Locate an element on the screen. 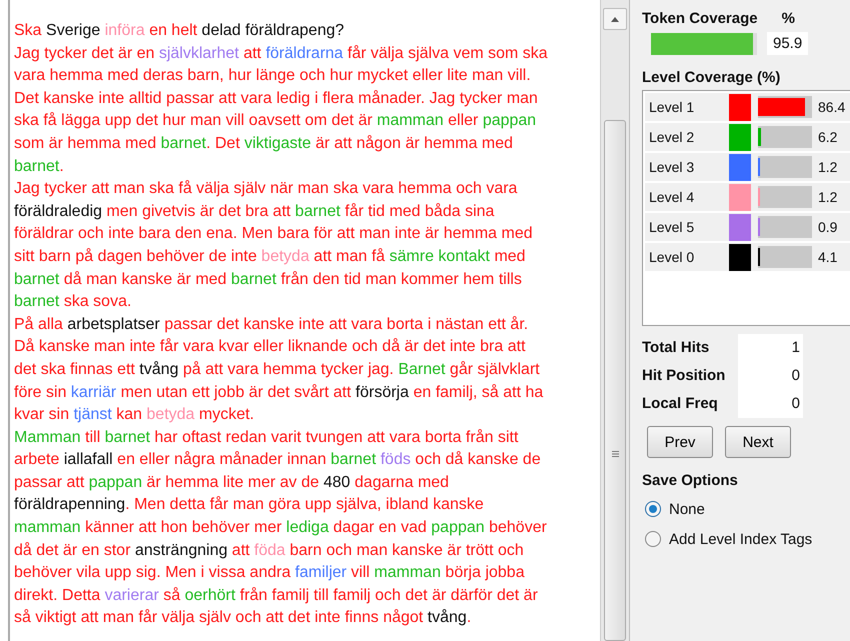 This screenshot has width=850, height=641. text-run: föräldrarna is located at coordinates (305, 53).